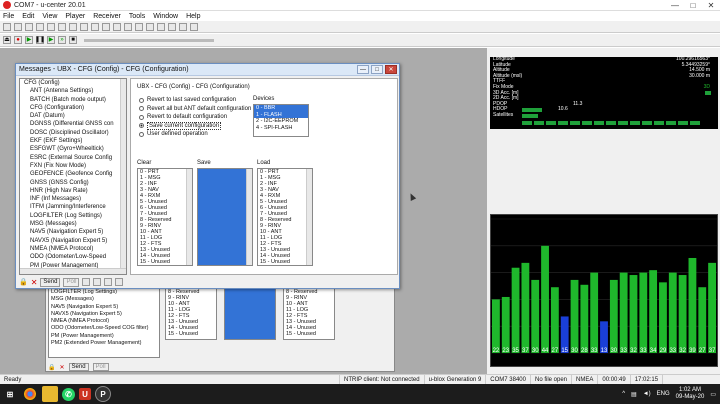 The width and height of the screenshot is (720, 404). I want to click on tree-item: ITFM (Jamming/Interference, so click(73, 207).